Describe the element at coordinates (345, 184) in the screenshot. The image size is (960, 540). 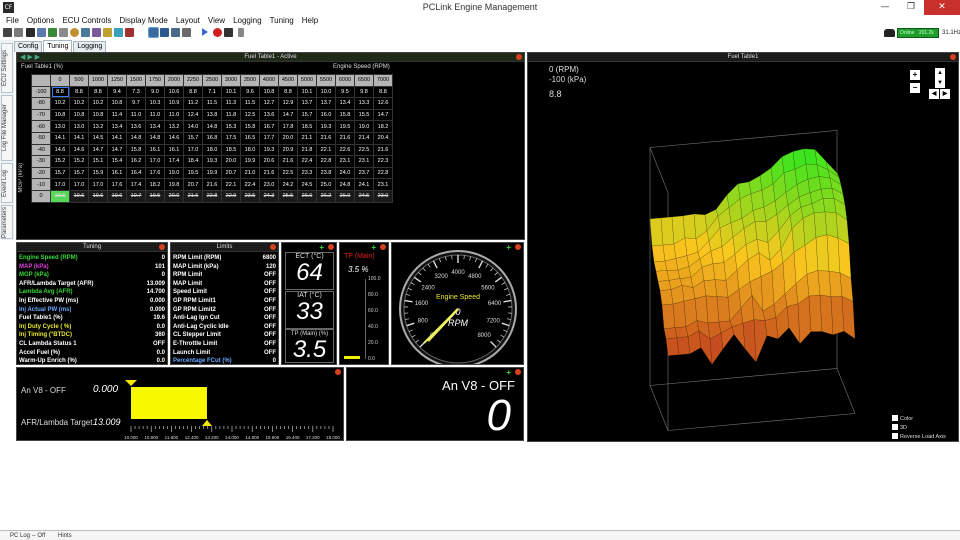
I see `fuel-cell: 24.8` at that location.